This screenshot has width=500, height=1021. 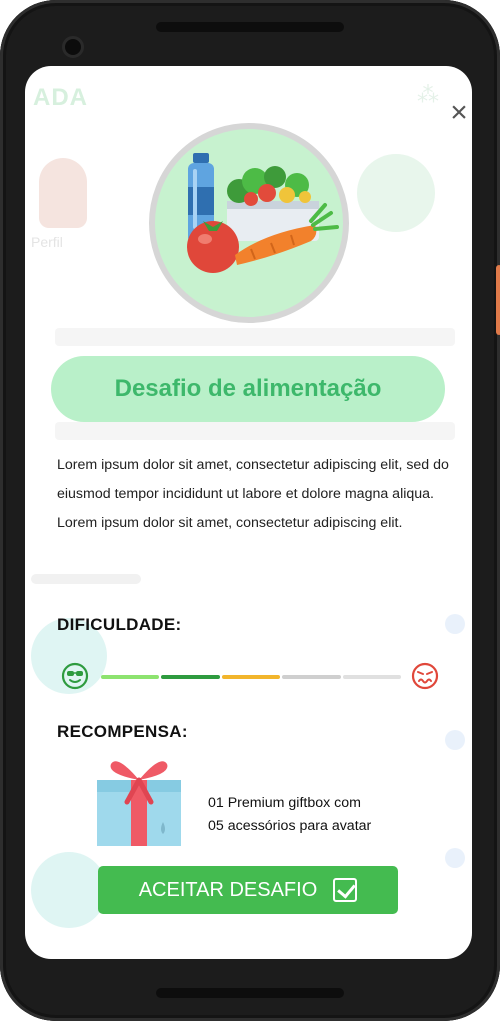 What do you see at coordinates (249, 223) in the screenshot?
I see `healthy-food-icon` at bounding box center [249, 223].